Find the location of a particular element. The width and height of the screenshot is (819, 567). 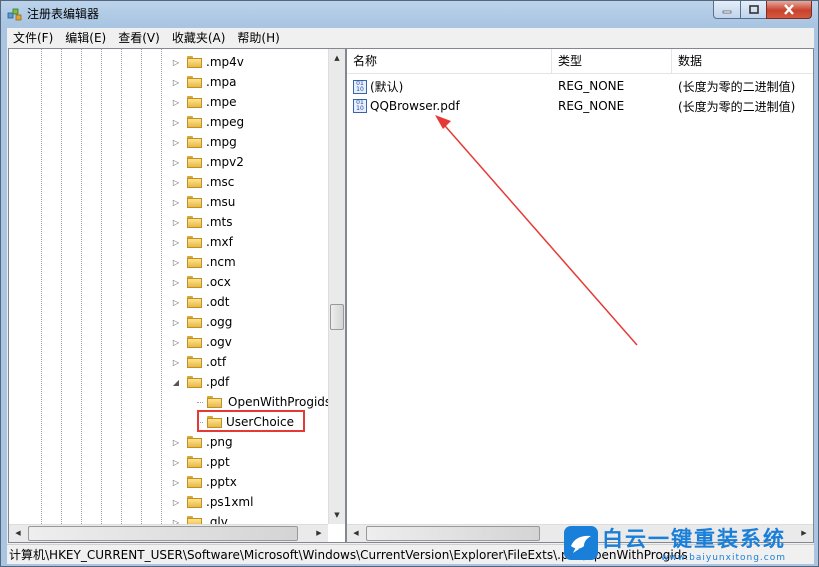

tree-item-label: .mts is located at coordinates (219, 222).